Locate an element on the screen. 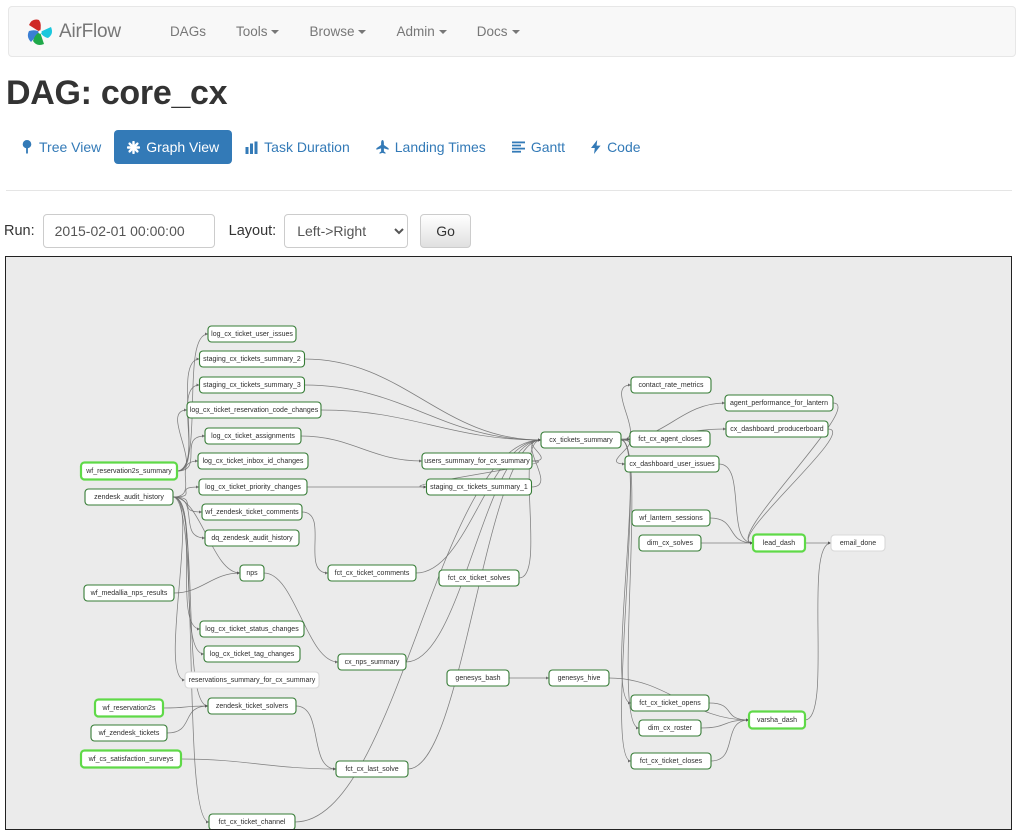 The height and width of the screenshot is (830, 1024). dag-task-node: cx_dashboard_producerboard is located at coordinates (777, 429).